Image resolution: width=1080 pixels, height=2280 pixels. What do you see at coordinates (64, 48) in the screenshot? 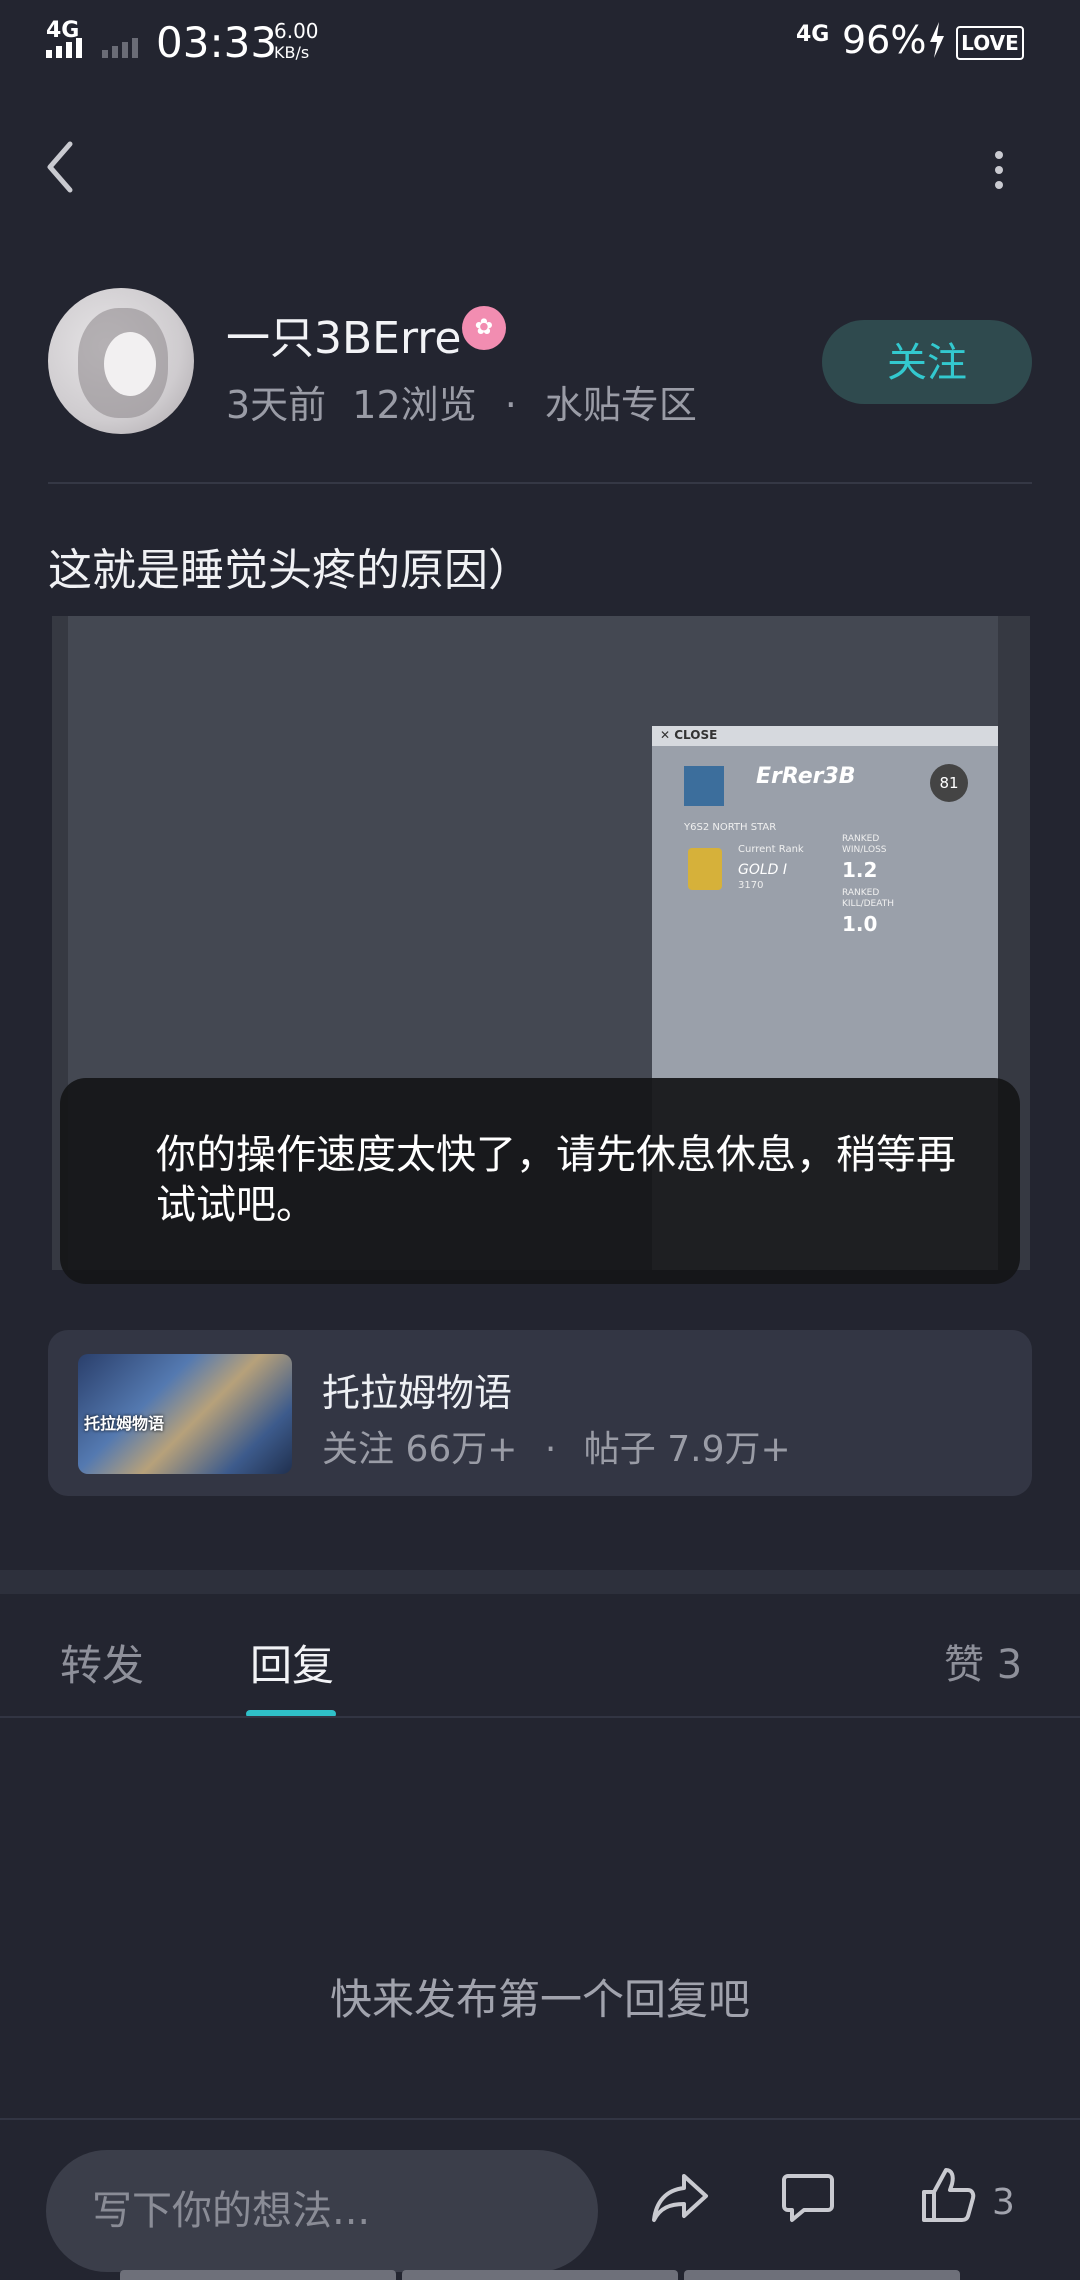
I see `signal-icon` at bounding box center [64, 48].